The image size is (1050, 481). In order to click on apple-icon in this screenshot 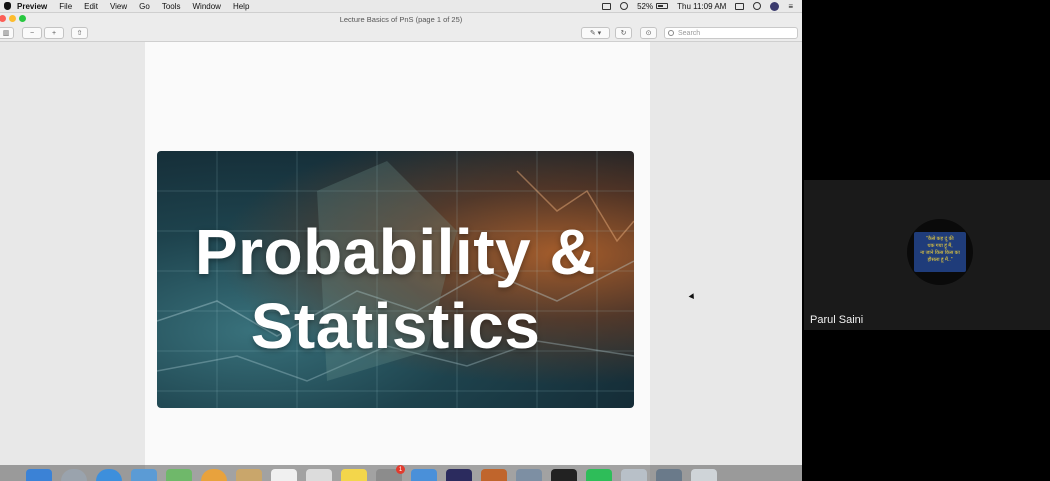, I will do `click(7, 6)`.